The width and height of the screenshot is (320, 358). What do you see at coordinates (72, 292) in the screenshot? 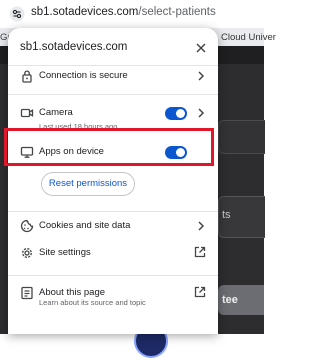
I see `about-page-label: About this page` at bounding box center [72, 292].